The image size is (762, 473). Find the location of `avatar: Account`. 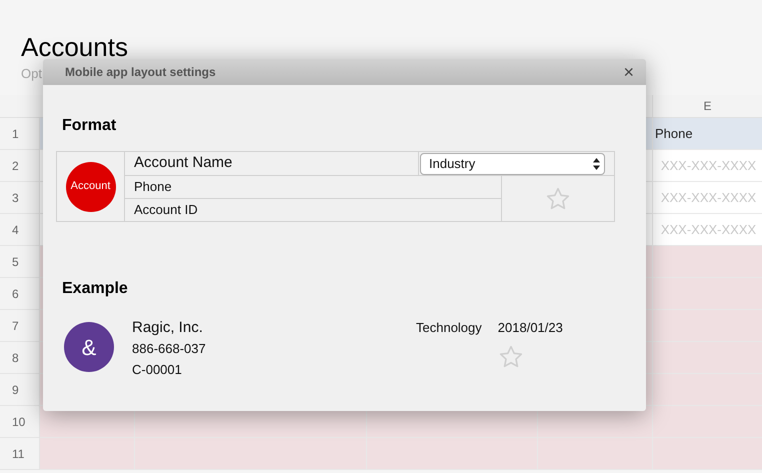

avatar: Account is located at coordinates (91, 187).